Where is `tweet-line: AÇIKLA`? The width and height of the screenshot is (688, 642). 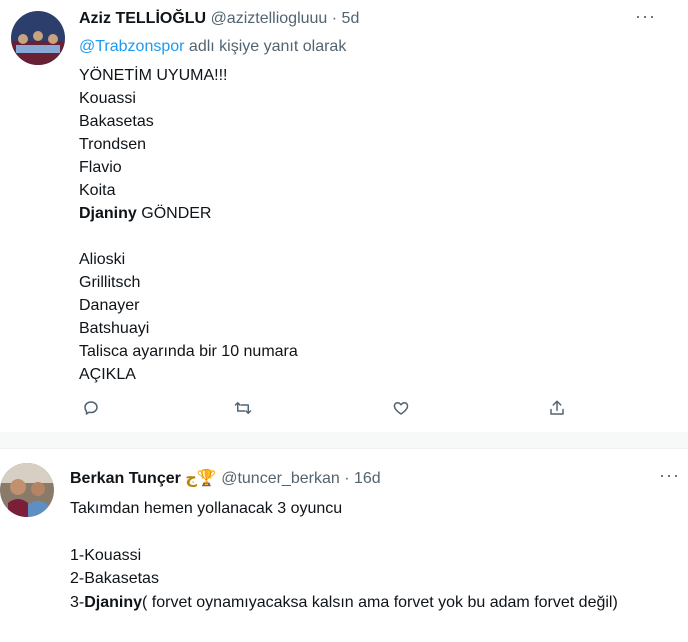
tweet-line: AÇIKLA is located at coordinates (107, 374).